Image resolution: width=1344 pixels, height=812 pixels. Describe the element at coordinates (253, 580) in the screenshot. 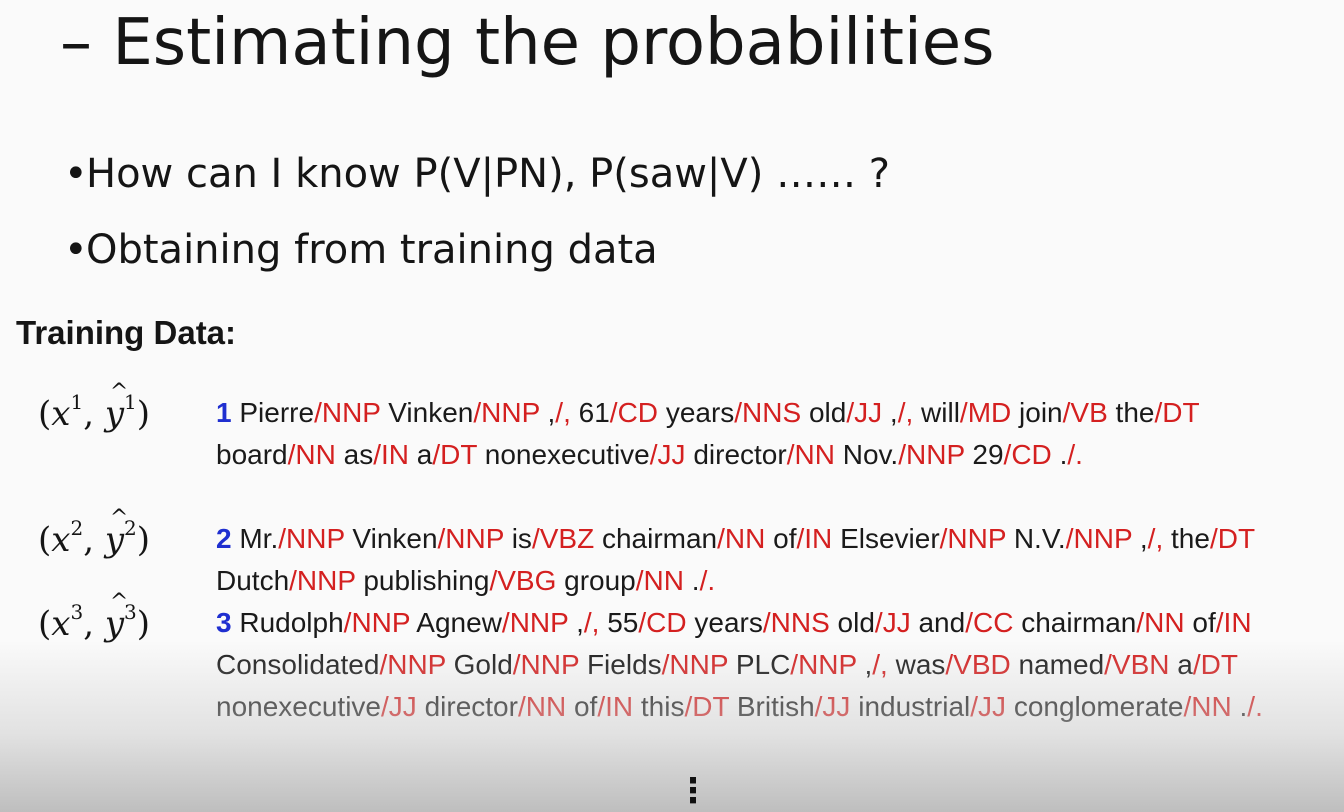

I see `token-word: Dutch` at that location.